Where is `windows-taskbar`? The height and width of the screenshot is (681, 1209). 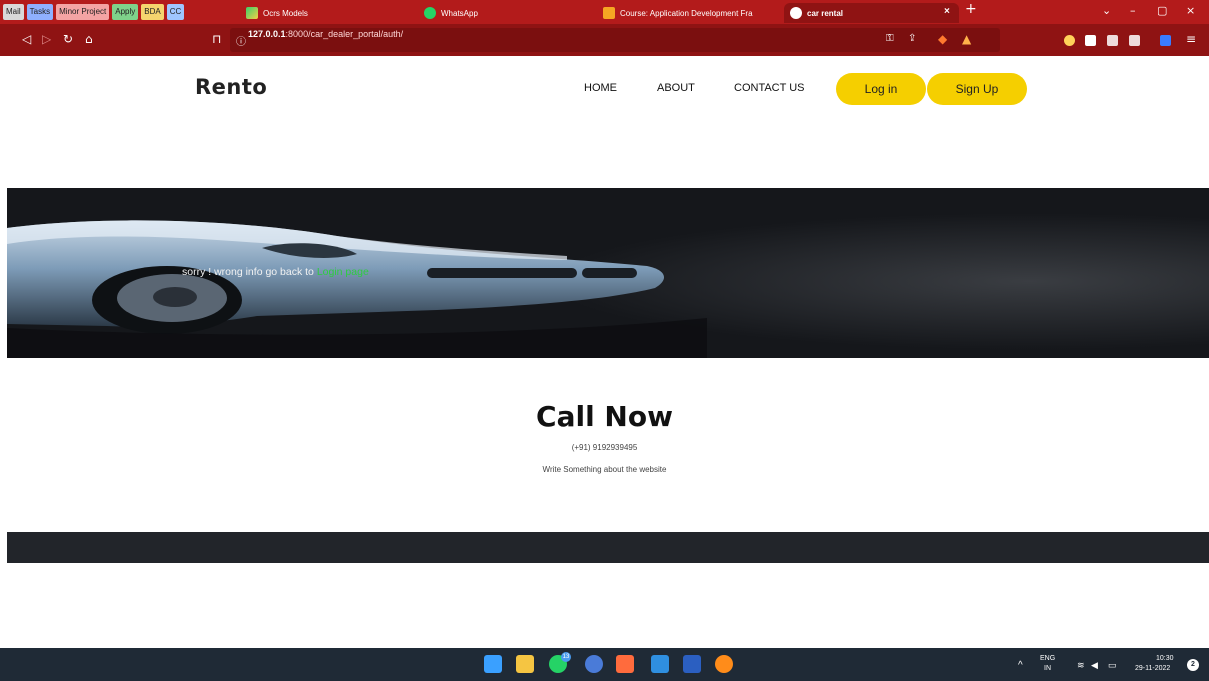
windows-taskbar is located at coordinates (604, 664).